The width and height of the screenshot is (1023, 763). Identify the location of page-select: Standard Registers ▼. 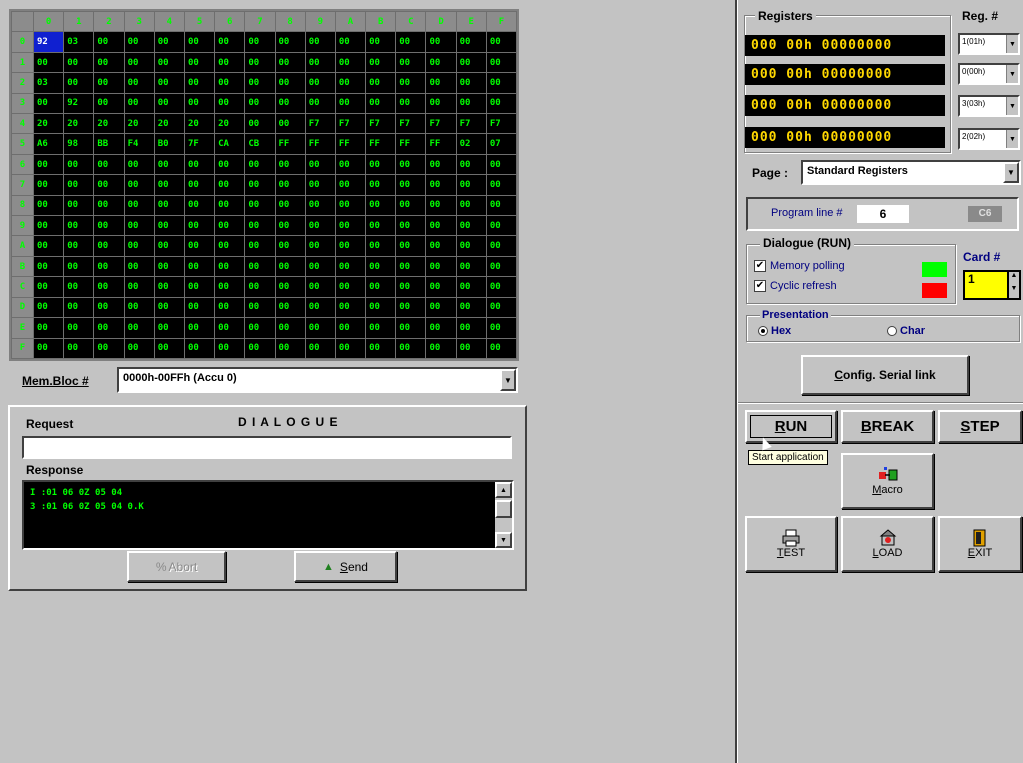
(911, 172).